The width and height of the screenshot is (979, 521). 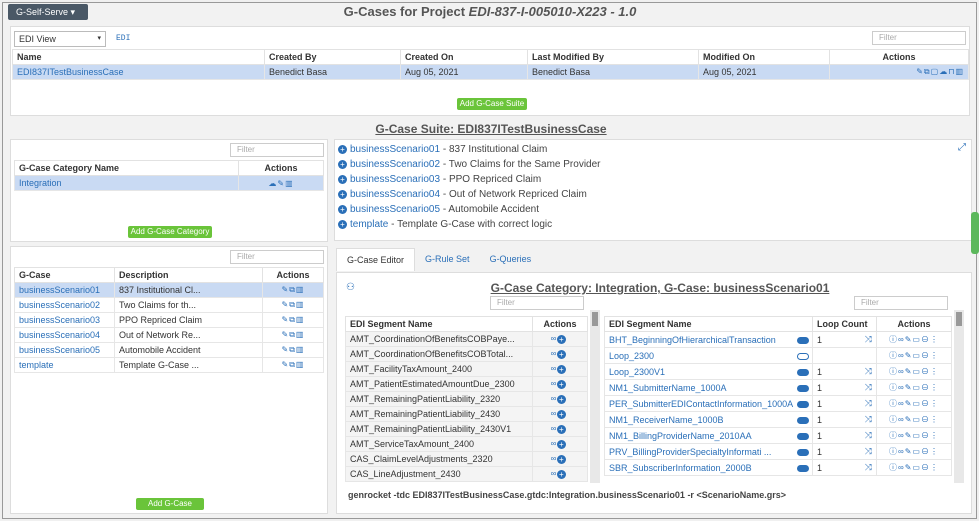 I want to click on scenario-link: businessScenario02, so click(x=395, y=164).